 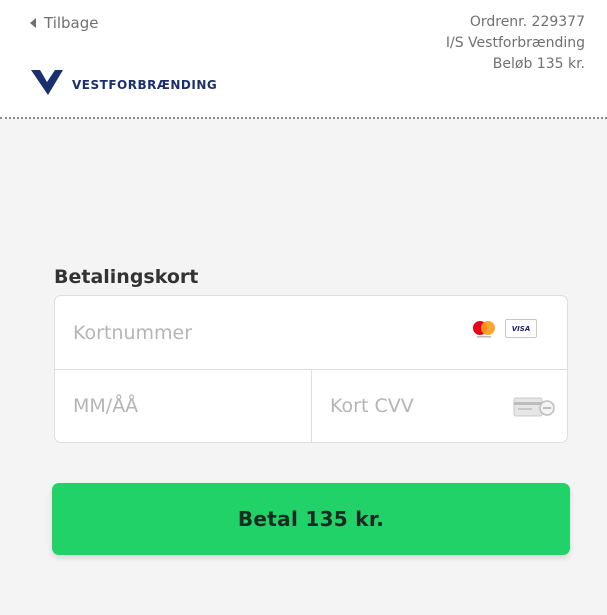 What do you see at coordinates (183, 406) in the screenshot?
I see `expiry-field: MM/ÅÅ` at bounding box center [183, 406].